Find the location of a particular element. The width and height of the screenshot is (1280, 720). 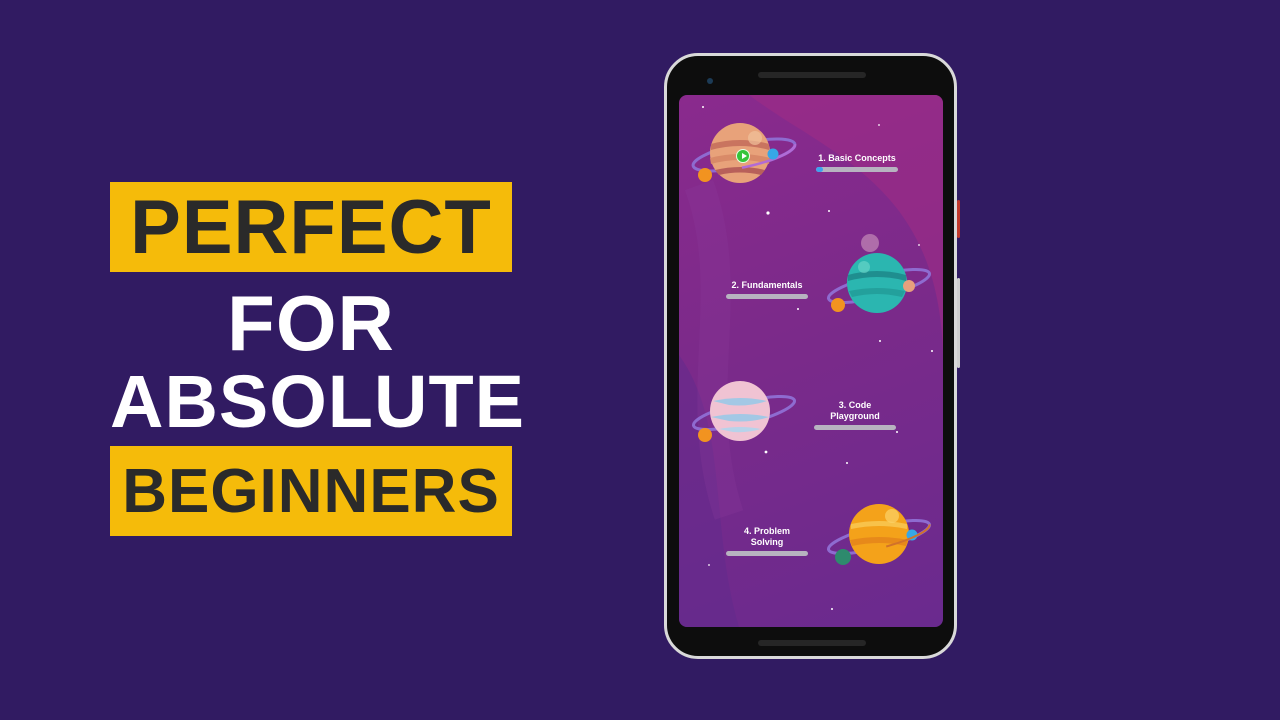

power-button is located at coordinates (958, 219).